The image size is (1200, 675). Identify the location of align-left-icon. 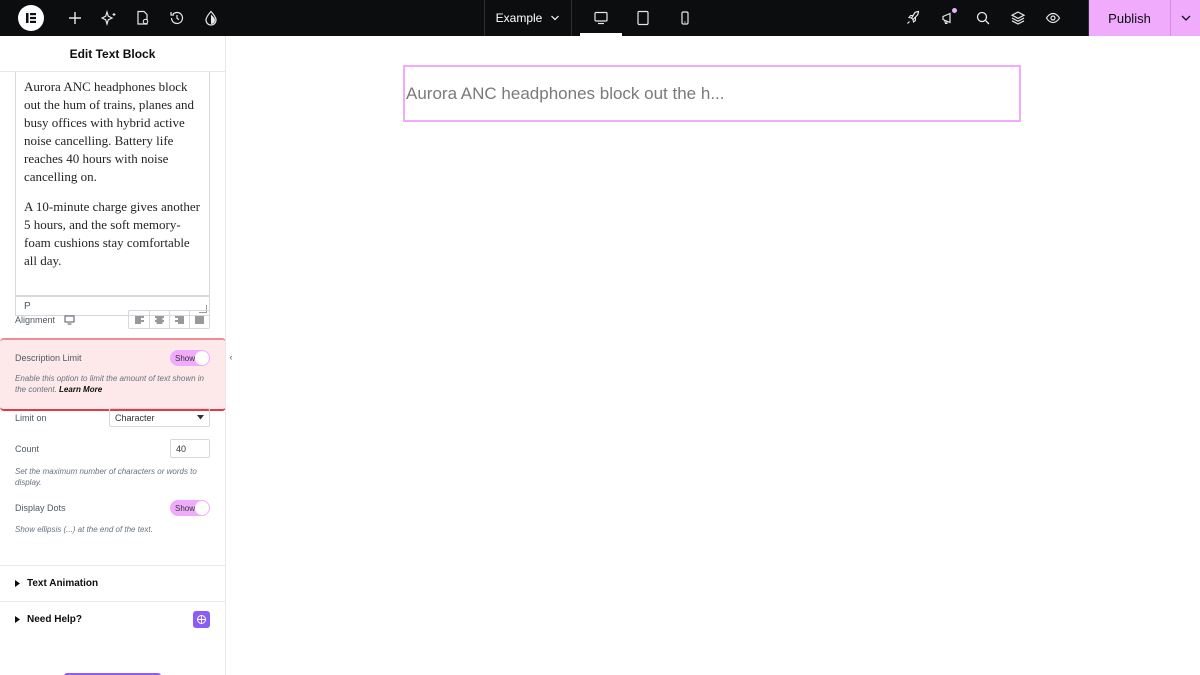
(139, 319).